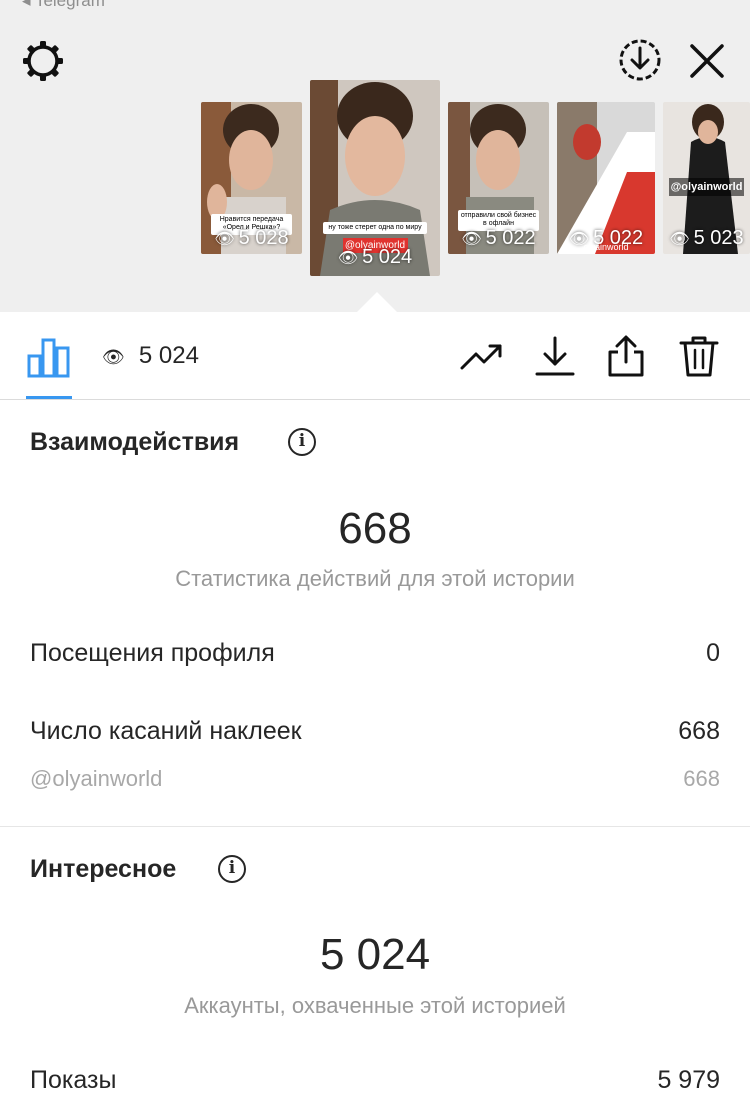  What do you see at coordinates (699, 731) in the screenshot?
I see `sticker-taps-value: 668` at bounding box center [699, 731].